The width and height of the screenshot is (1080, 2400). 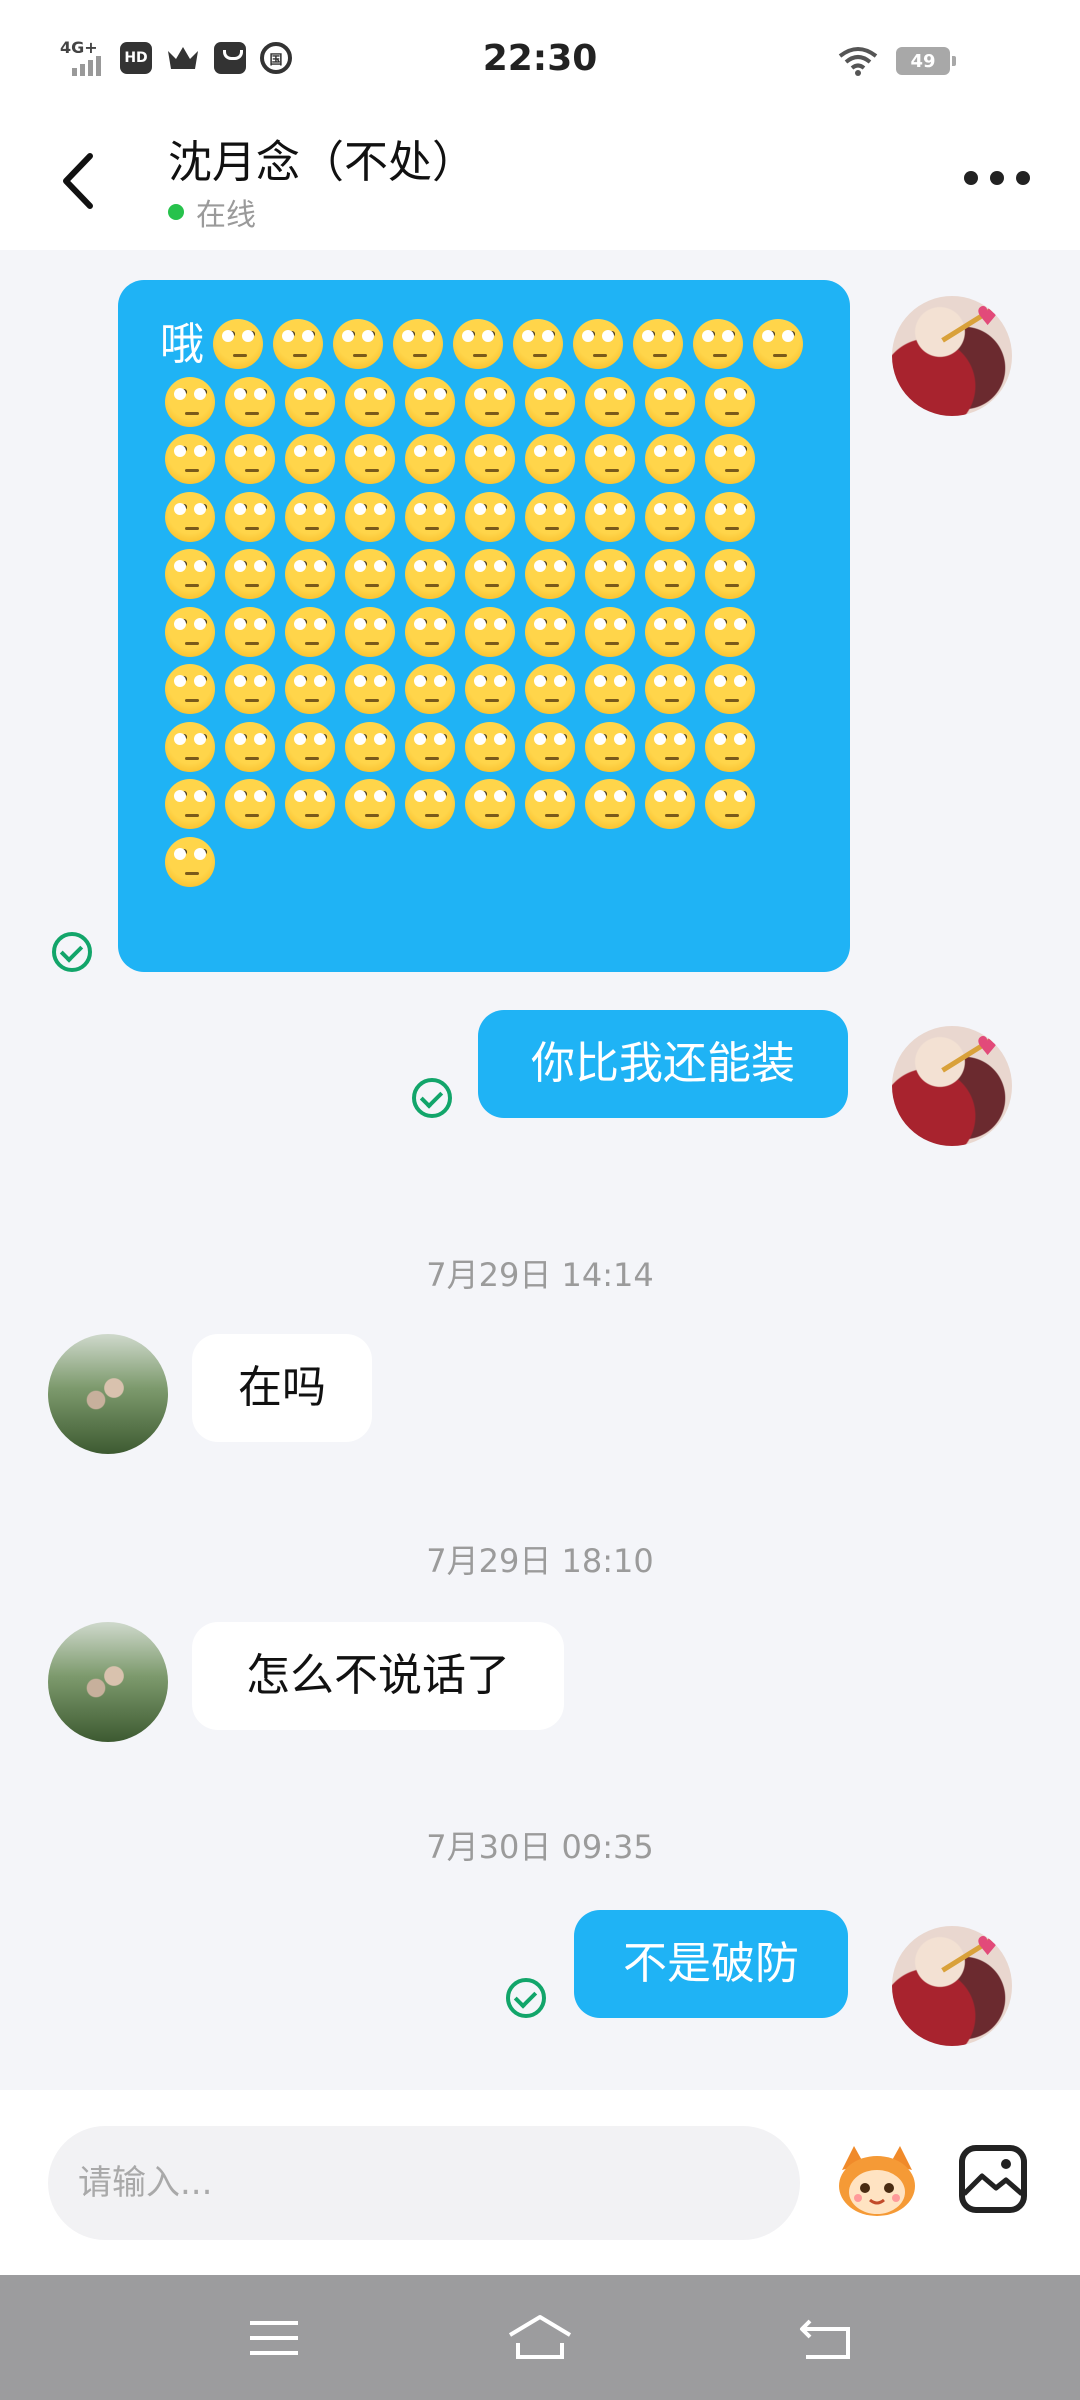 What do you see at coordinates (858, 61) in the screenshot?
I see `wifi-icon` at bounding box center [858, 61].